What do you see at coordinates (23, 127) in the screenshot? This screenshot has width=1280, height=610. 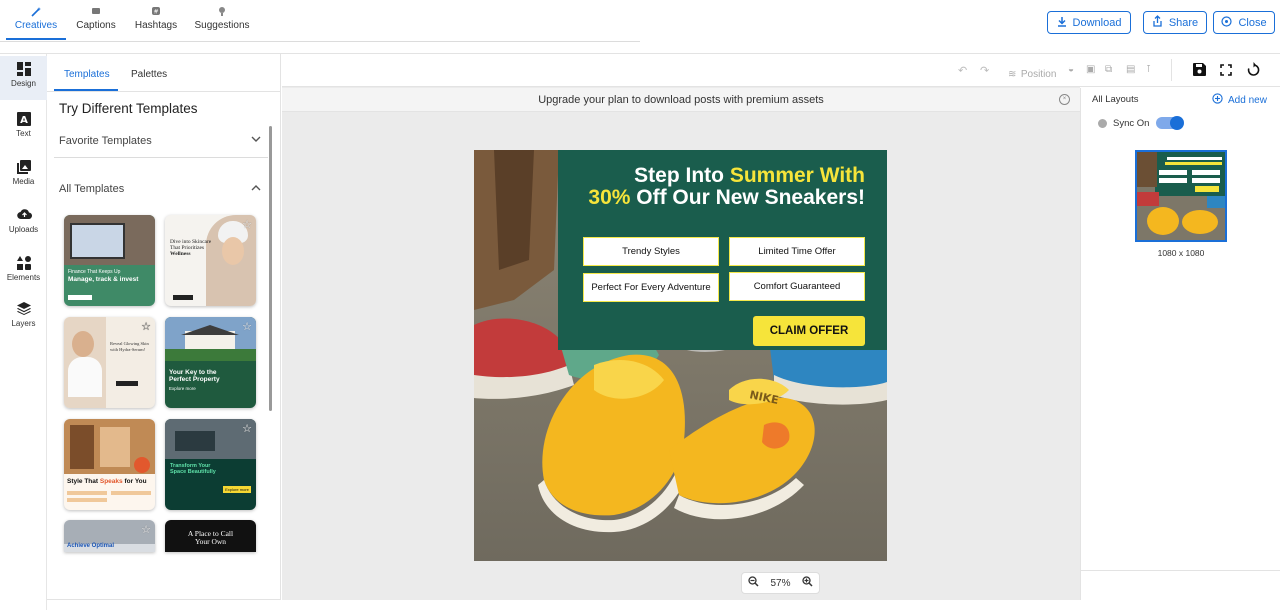 I see `rail-item-text: A Text` at bounding box center [23, 127].